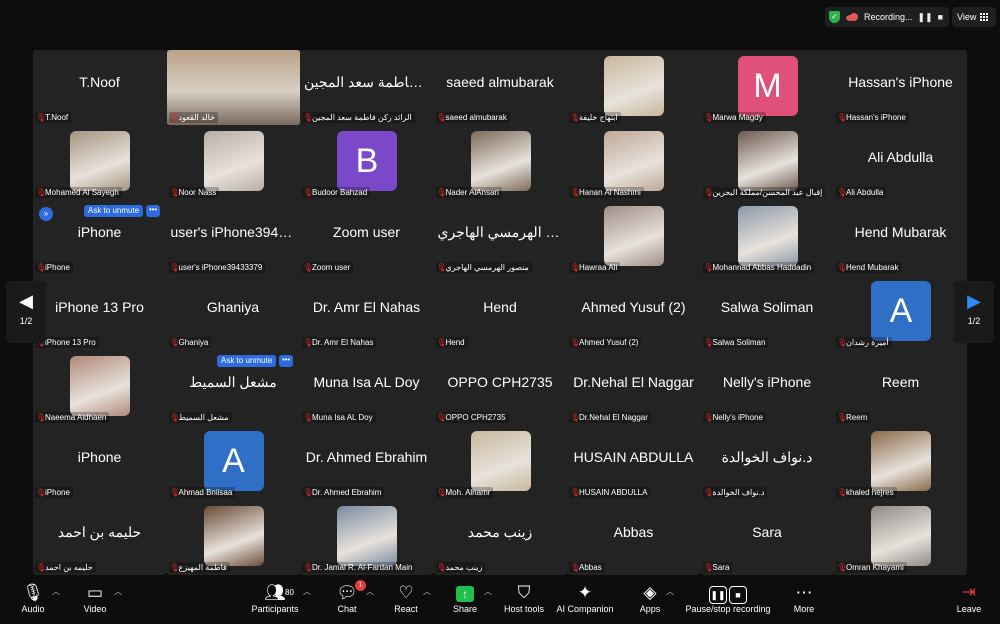  What do you see at coordinates (866, 492) in the screenshot?
I see `participant-nameplate: 🎙︎ khaled hejres` at bounding box center [866, 492].